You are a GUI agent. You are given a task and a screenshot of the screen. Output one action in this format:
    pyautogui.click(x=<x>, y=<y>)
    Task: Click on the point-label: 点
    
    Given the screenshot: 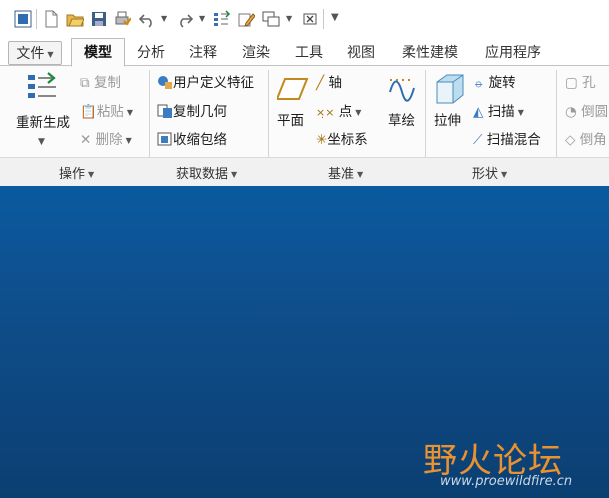 What is the action you would take?
    pyautogui.click(x=345, y=112)
    